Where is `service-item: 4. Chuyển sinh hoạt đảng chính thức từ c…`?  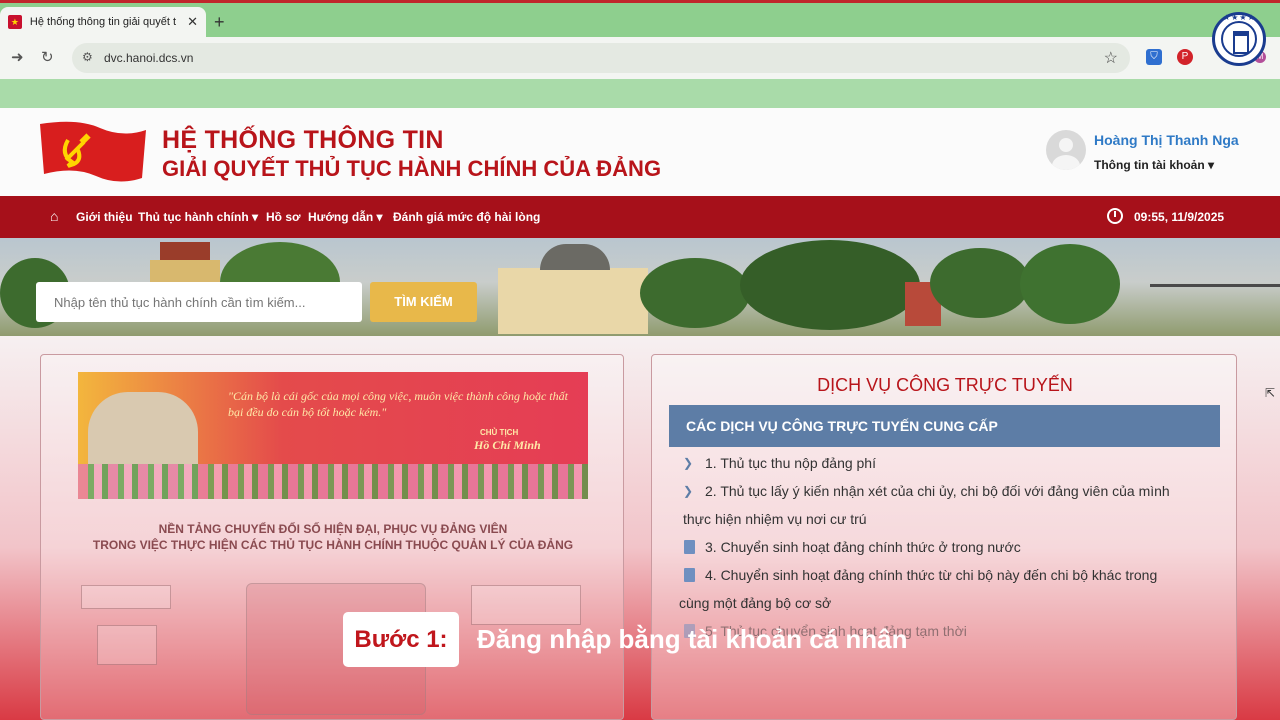
service-item: 4. Chuyển sinh hoạt đảng chính thức từ c… is located at coordinates (944, 575).